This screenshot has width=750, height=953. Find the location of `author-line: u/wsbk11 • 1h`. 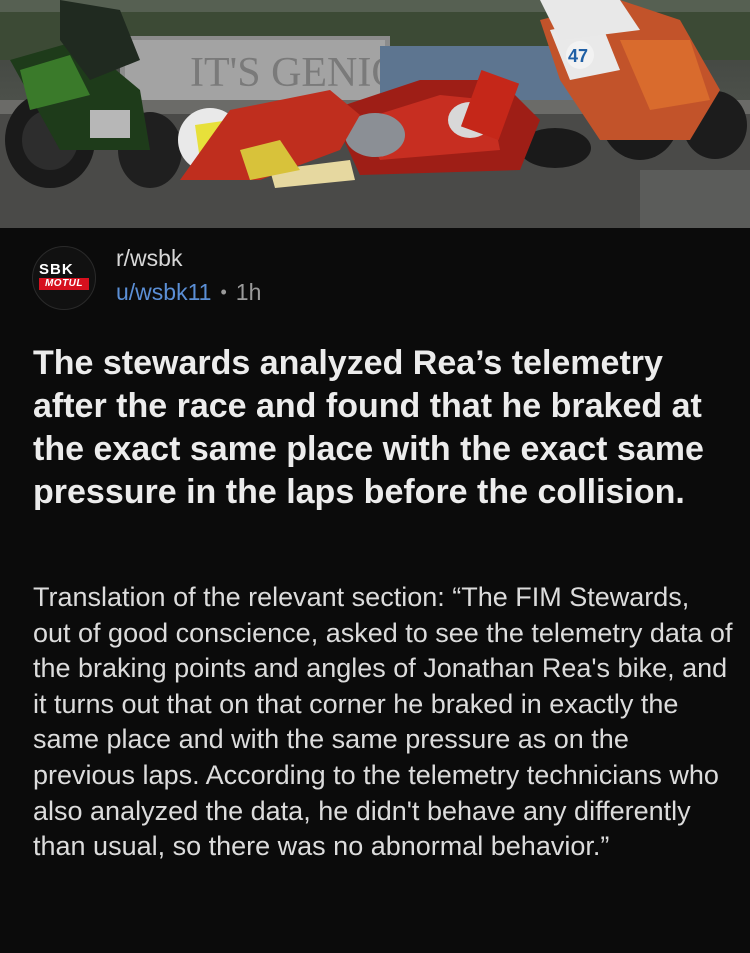

author-line: u/wsbk11 • 1h is located at coordinates (188, 292).